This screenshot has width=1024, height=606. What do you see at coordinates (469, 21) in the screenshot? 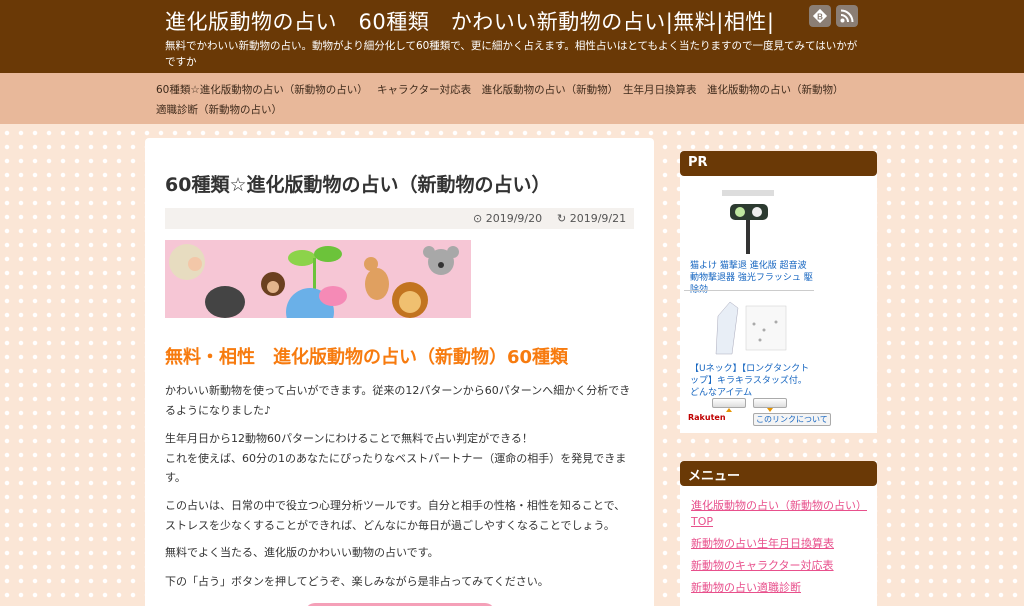
I see `site-title: 進化版動物の占い 60種類 かわいい新動物の占い|無料|相性|` at bounding box center [469, 21].